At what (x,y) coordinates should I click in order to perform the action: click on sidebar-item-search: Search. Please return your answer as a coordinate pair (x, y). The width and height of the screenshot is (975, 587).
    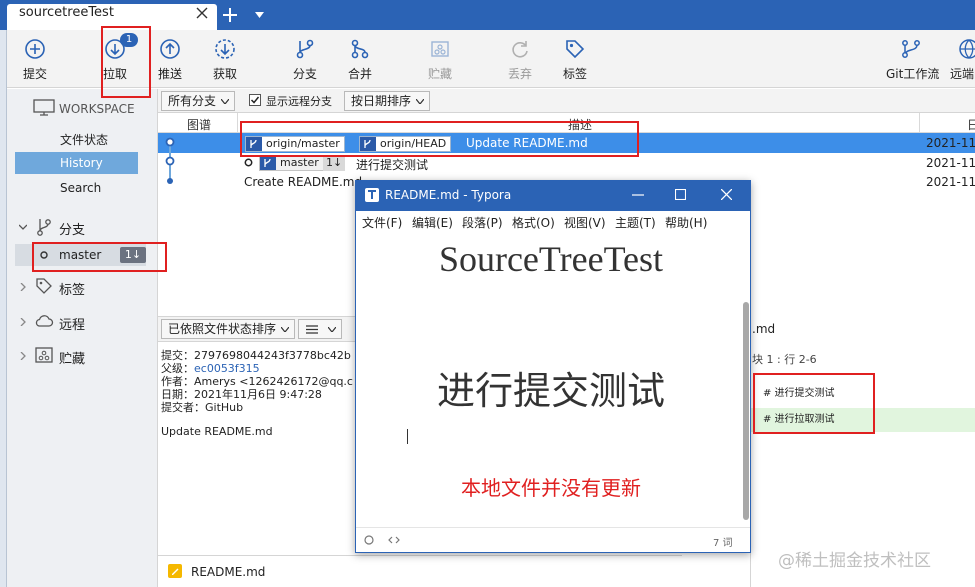
    Looking at the image, I should click on (80, 188).